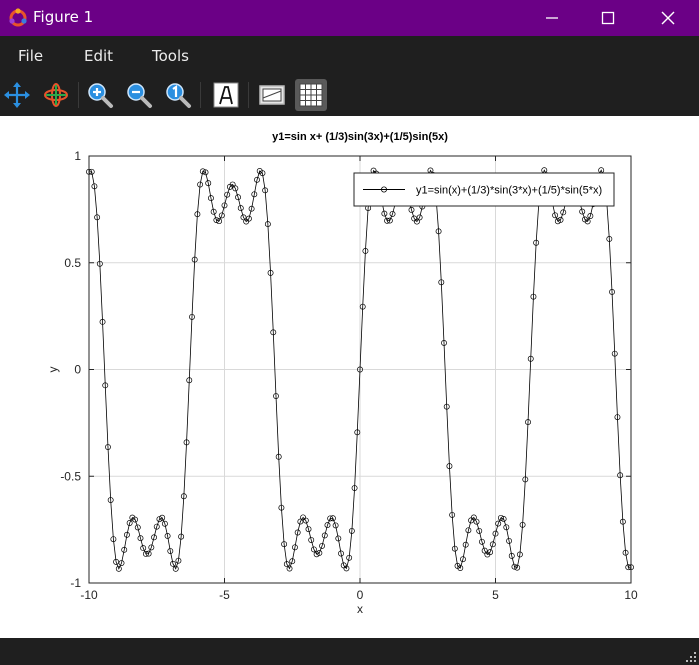 The width and height of the screenshot is (699, 665). I want to click on maximize-button, so click(608, 18).